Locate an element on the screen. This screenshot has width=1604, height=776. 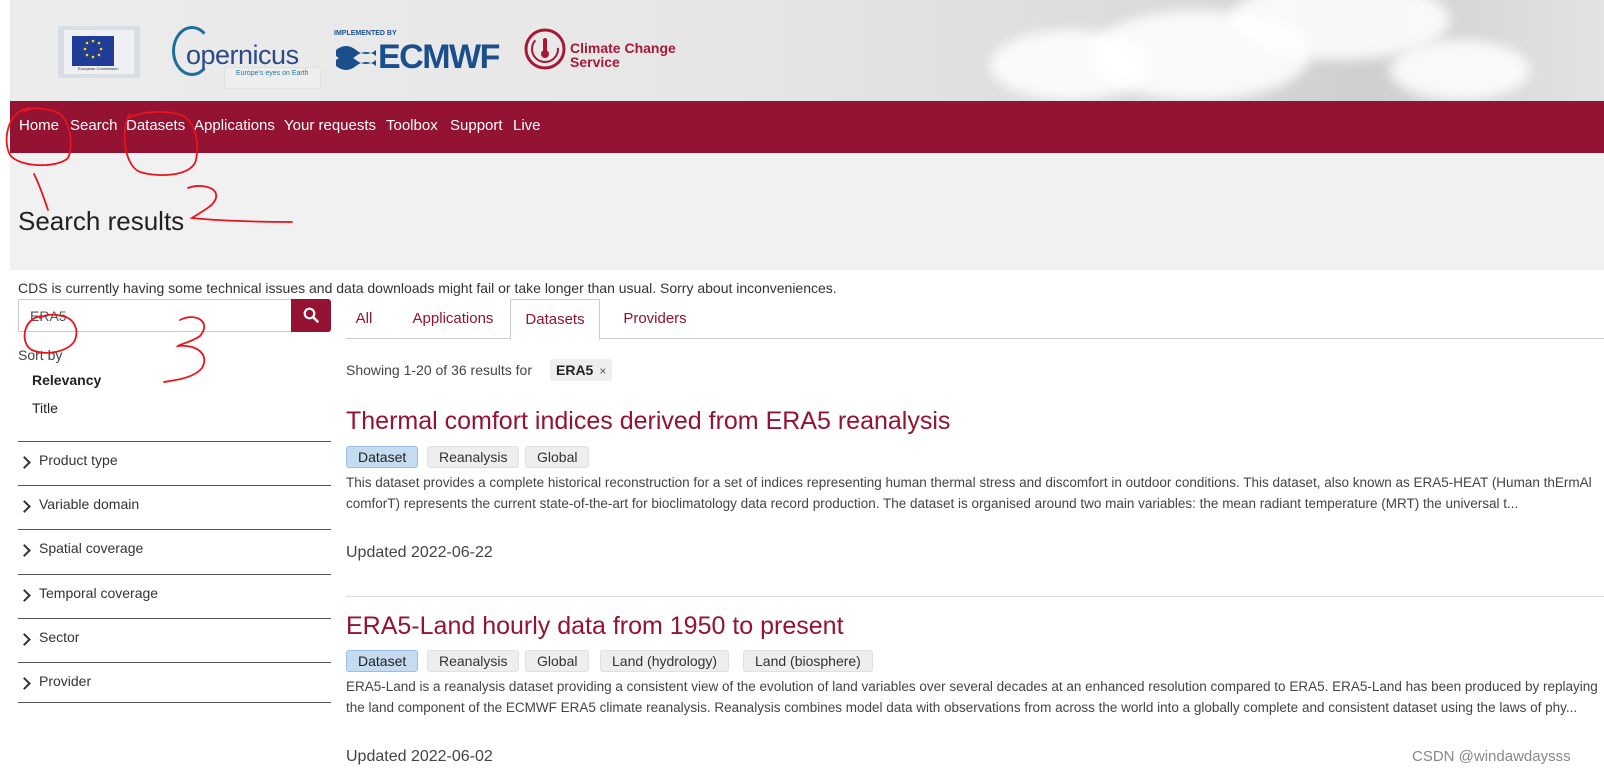
search-icon is located at coordinates (311, 315).